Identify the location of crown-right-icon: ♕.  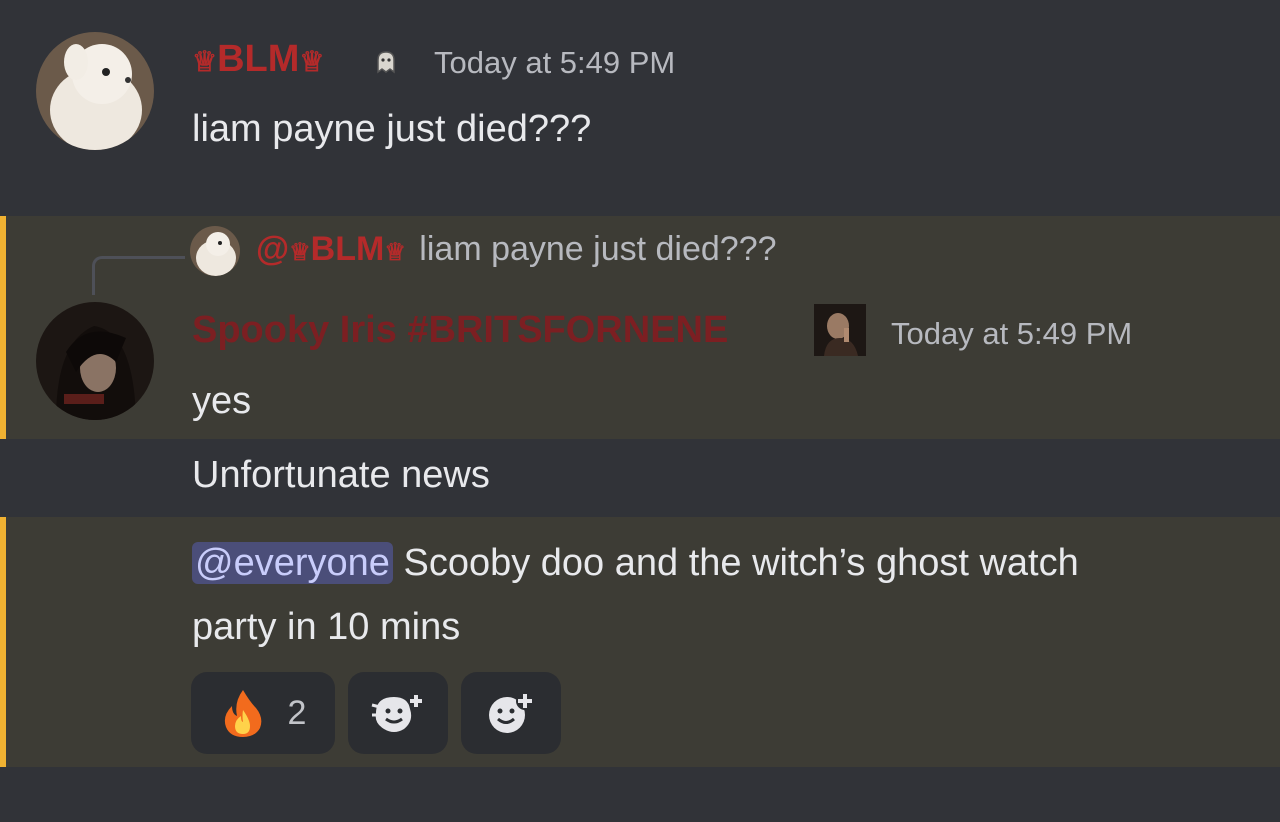
(312, 61).